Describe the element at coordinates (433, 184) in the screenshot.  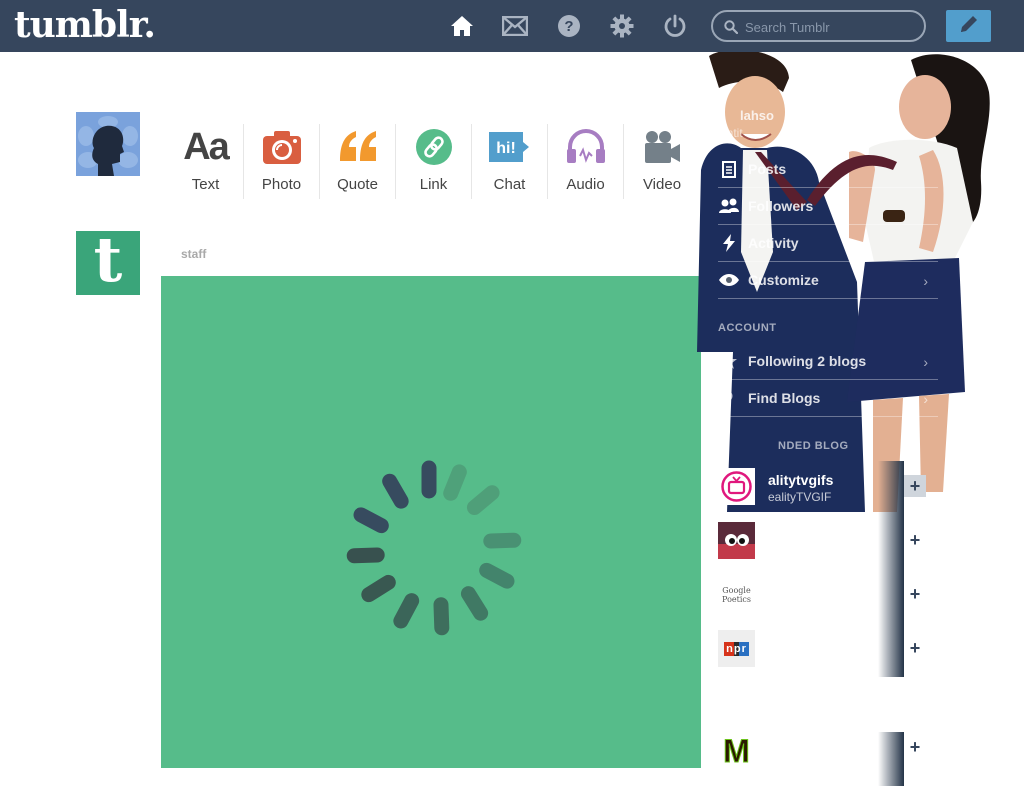
I see `post-type-label: Link` at that location.